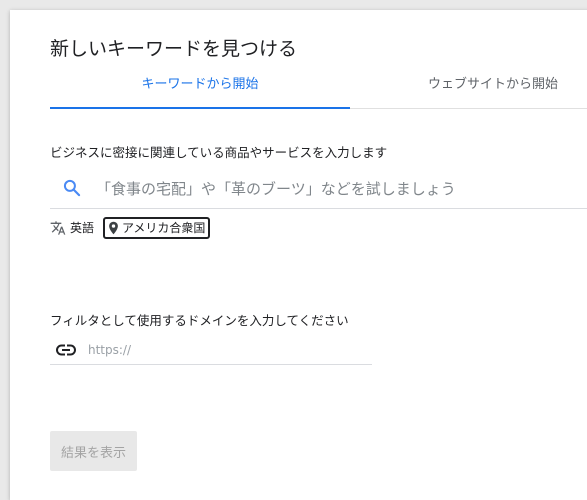 The width and height of the screenshot is (587, 500). I want to click on tab-start-with-keywords: キーワードから開始, so click(200, 91).